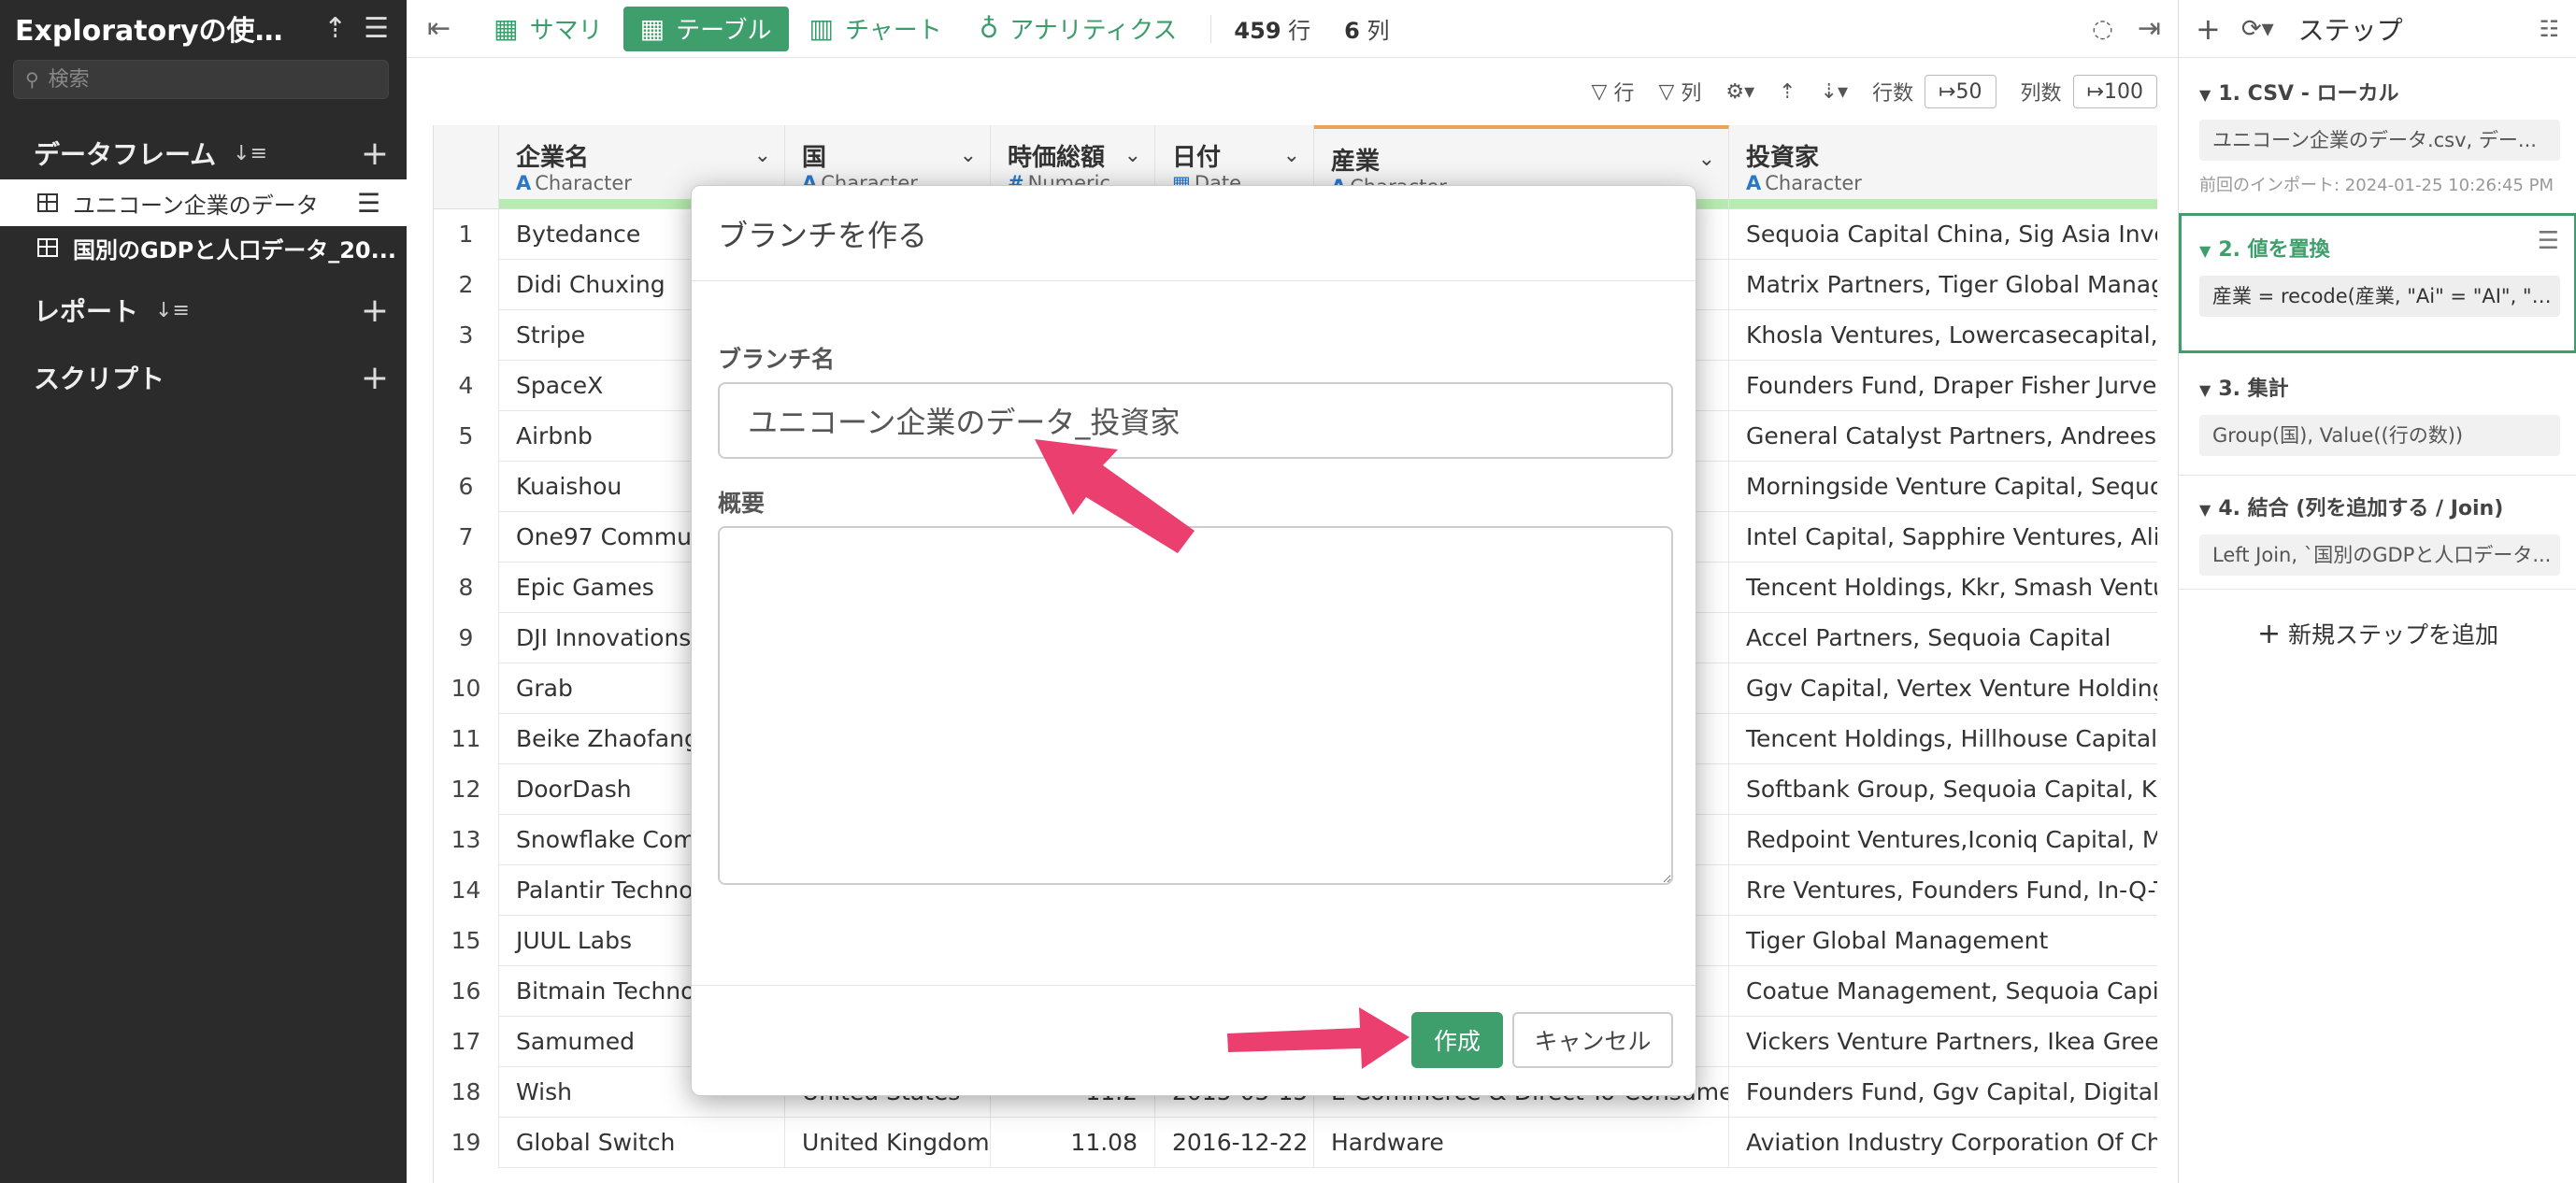 The width and height of the screenshot is (2576, 1183). What do you see at coordinates (466, 285) in the screenshot?
I see `row-number: 2` at bounding box center [466, 285].